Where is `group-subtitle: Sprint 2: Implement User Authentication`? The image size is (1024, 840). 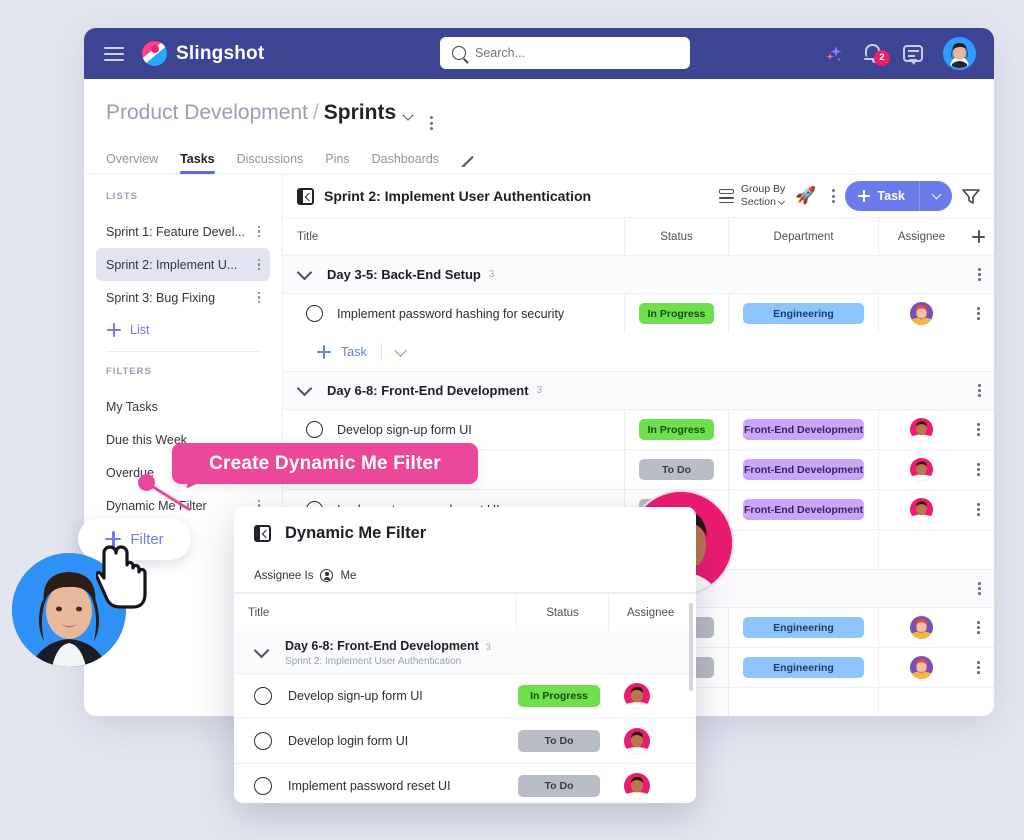 group-subtitle: Sprint 2: Implement User Authentication is located at coordinates (373, 661).